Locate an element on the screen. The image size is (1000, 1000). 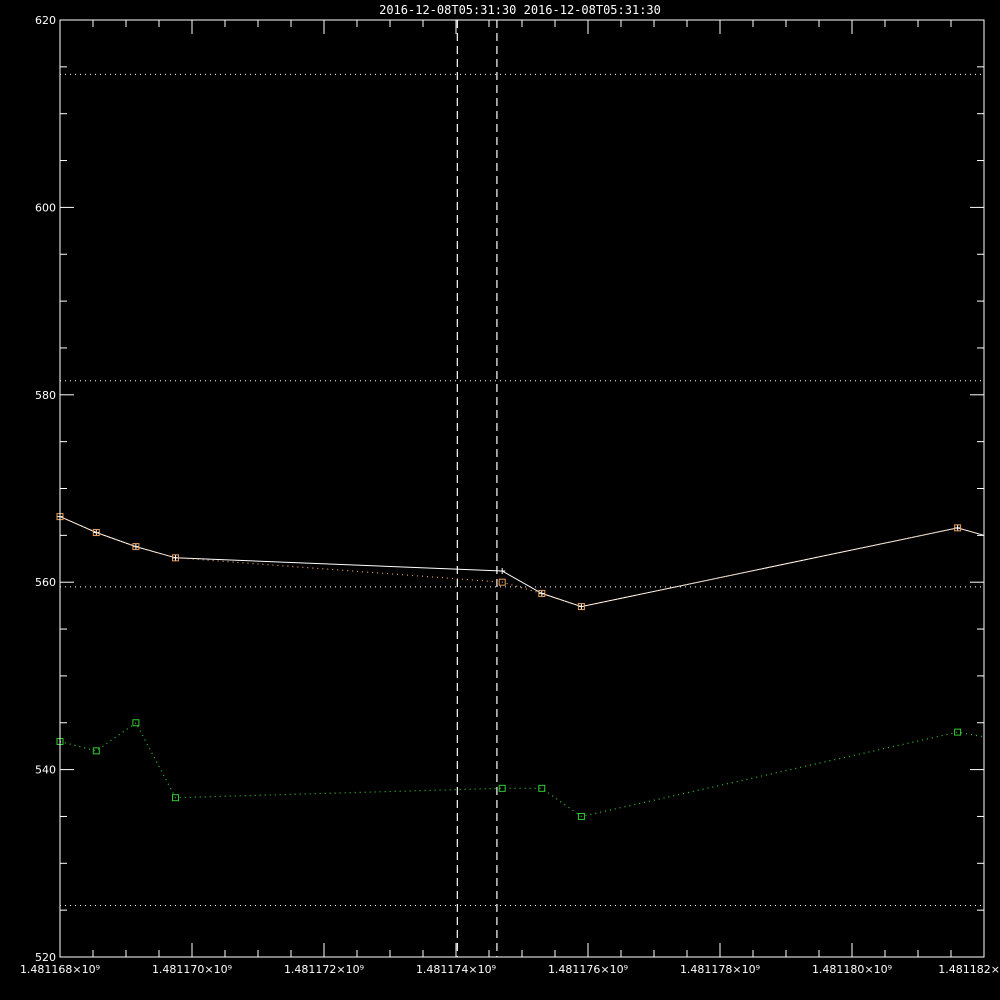
y-tick-label: 600 is located at coordinates (45, 207).